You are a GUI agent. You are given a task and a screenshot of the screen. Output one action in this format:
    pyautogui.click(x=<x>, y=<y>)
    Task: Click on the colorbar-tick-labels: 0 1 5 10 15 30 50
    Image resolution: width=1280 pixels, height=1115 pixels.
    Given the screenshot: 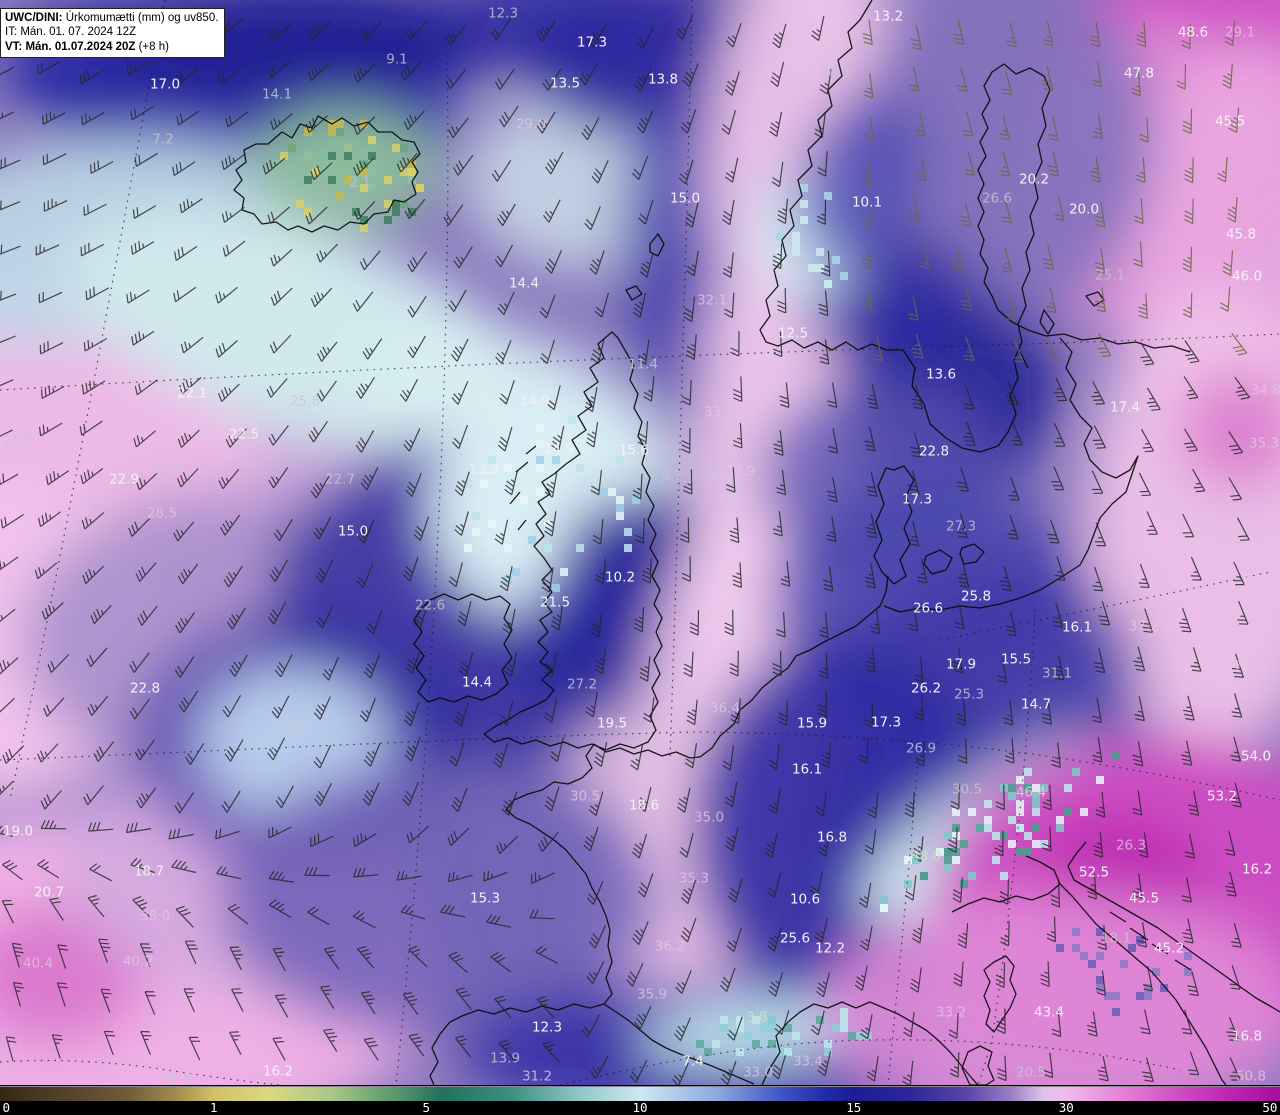 What is the action you would take?
    pyautogui.click(x=640, y=1107)
    